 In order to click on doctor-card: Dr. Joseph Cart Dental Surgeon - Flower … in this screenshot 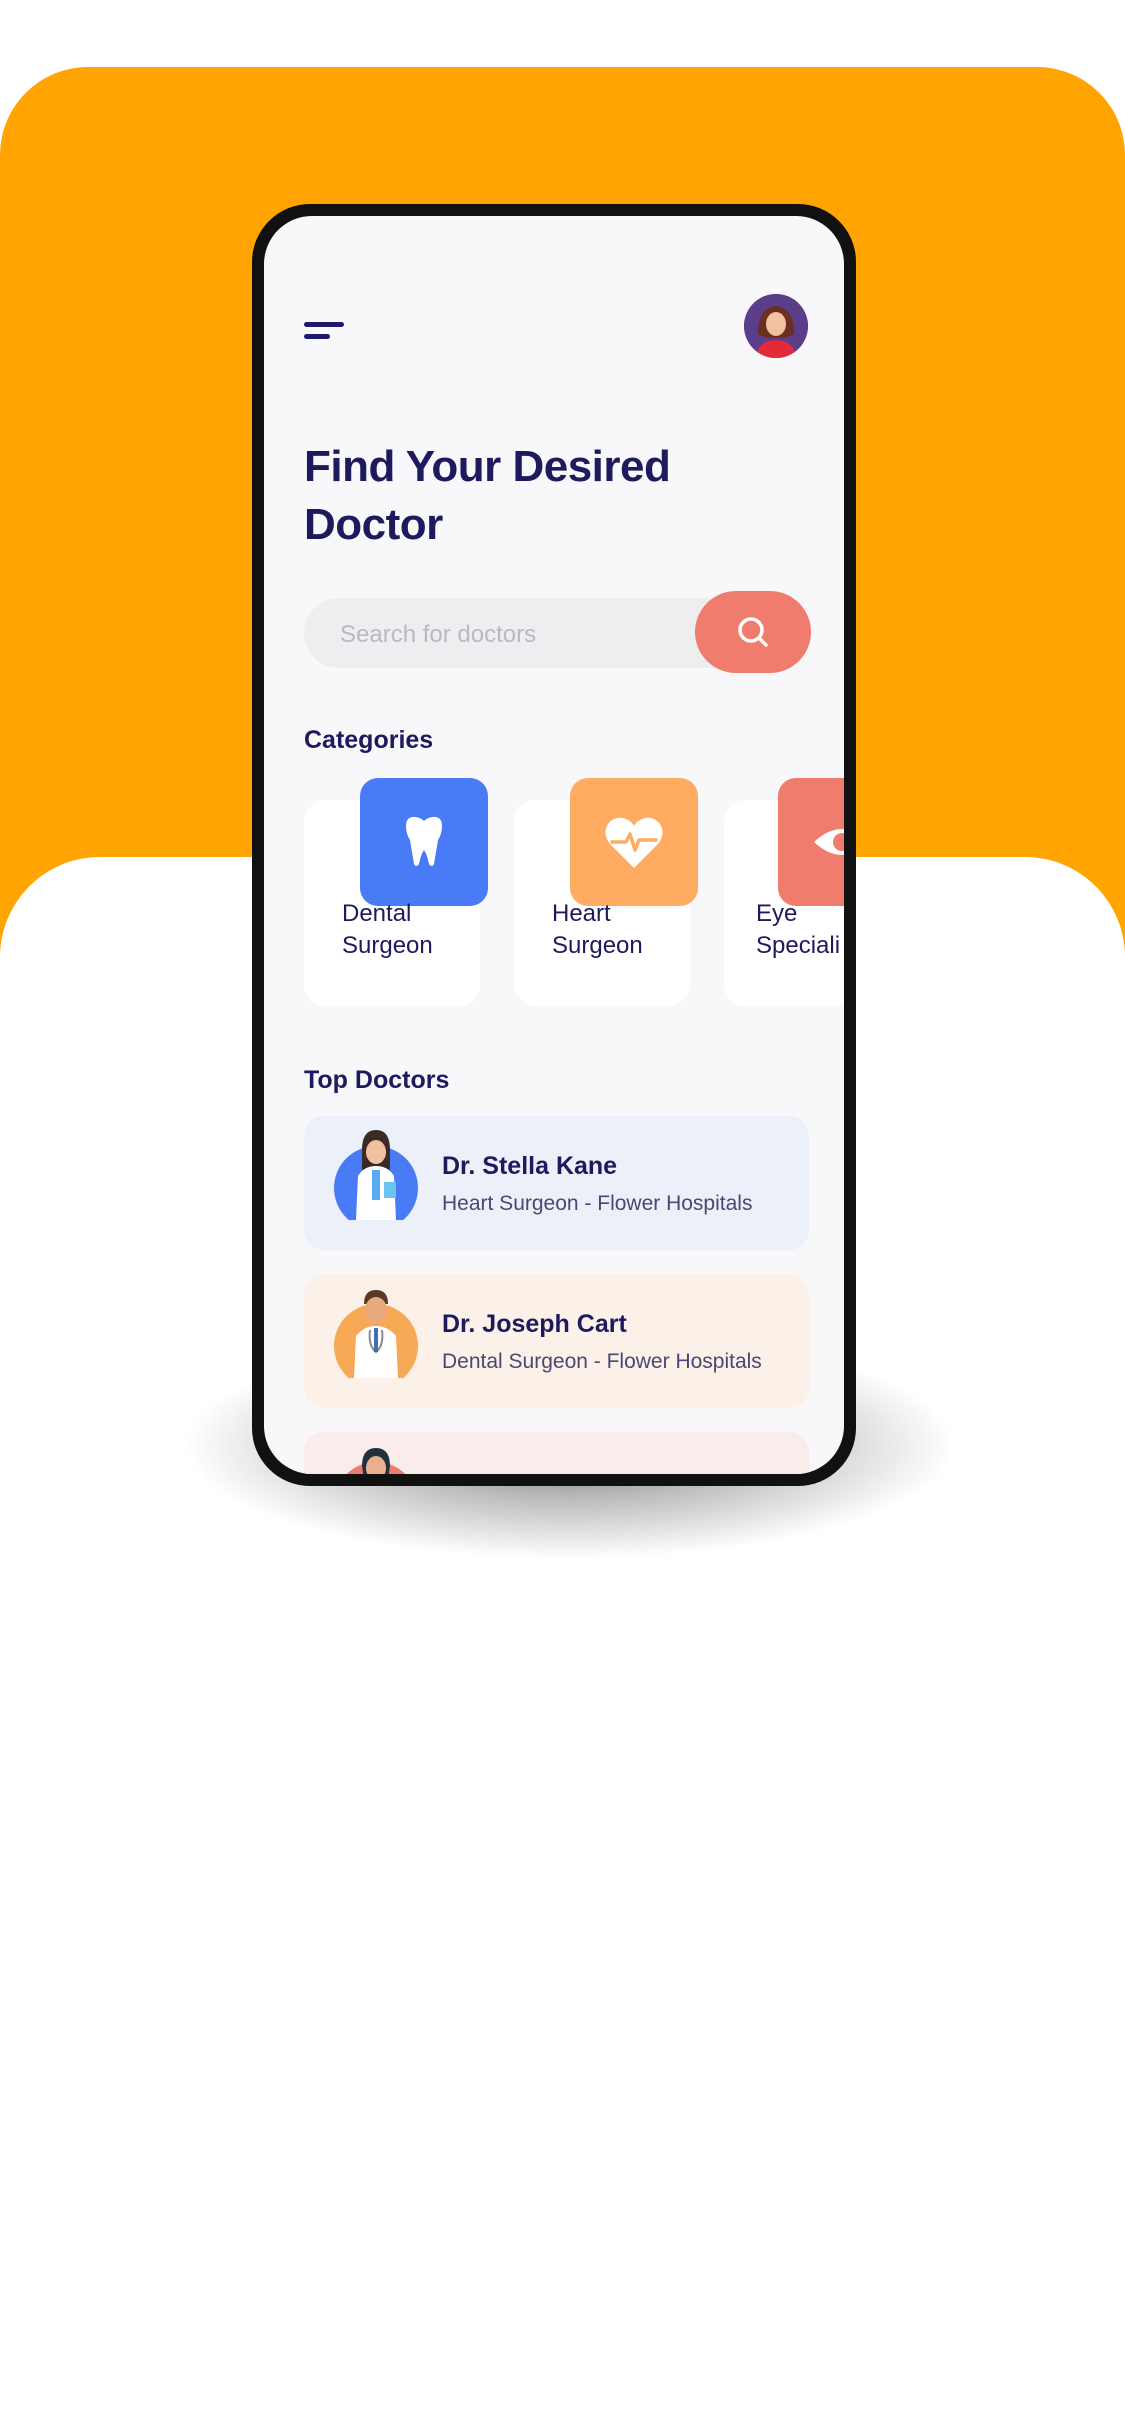, I will do `click(556, 1341)`.